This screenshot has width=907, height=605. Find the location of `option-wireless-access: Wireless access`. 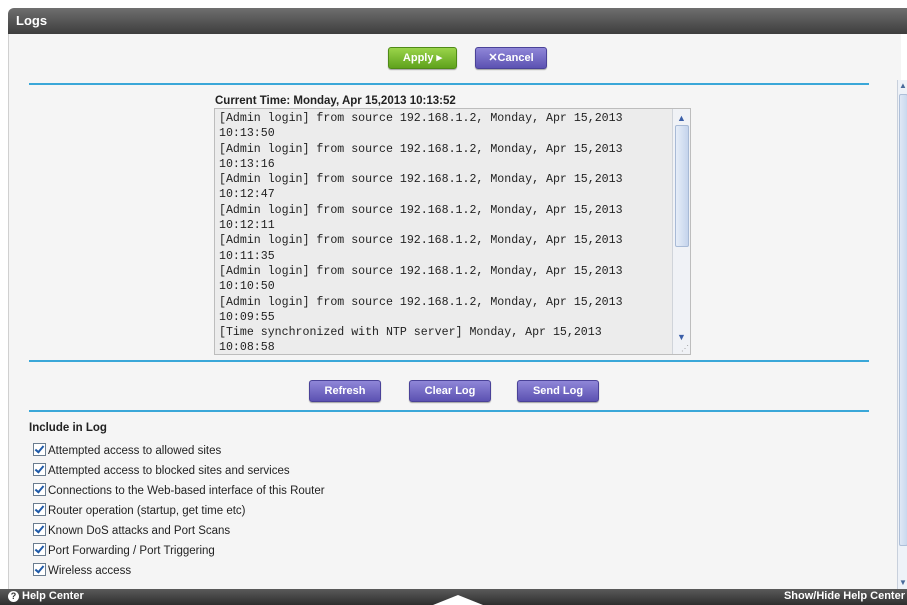

option-wireless-access: Wireless access is located at coordinates (82, 571).